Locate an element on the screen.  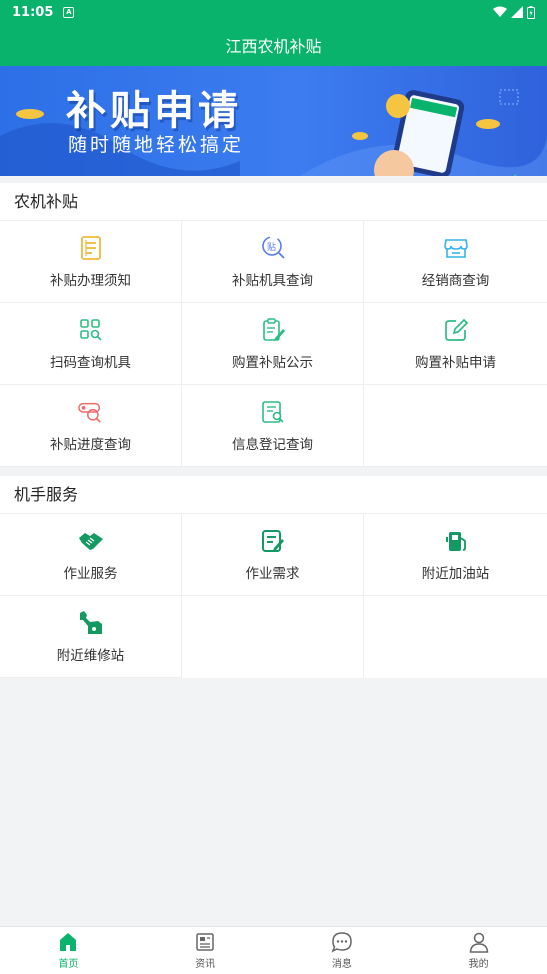
nearby-repair-station-item: 附近维修站 is located at coordinates (91, 637).